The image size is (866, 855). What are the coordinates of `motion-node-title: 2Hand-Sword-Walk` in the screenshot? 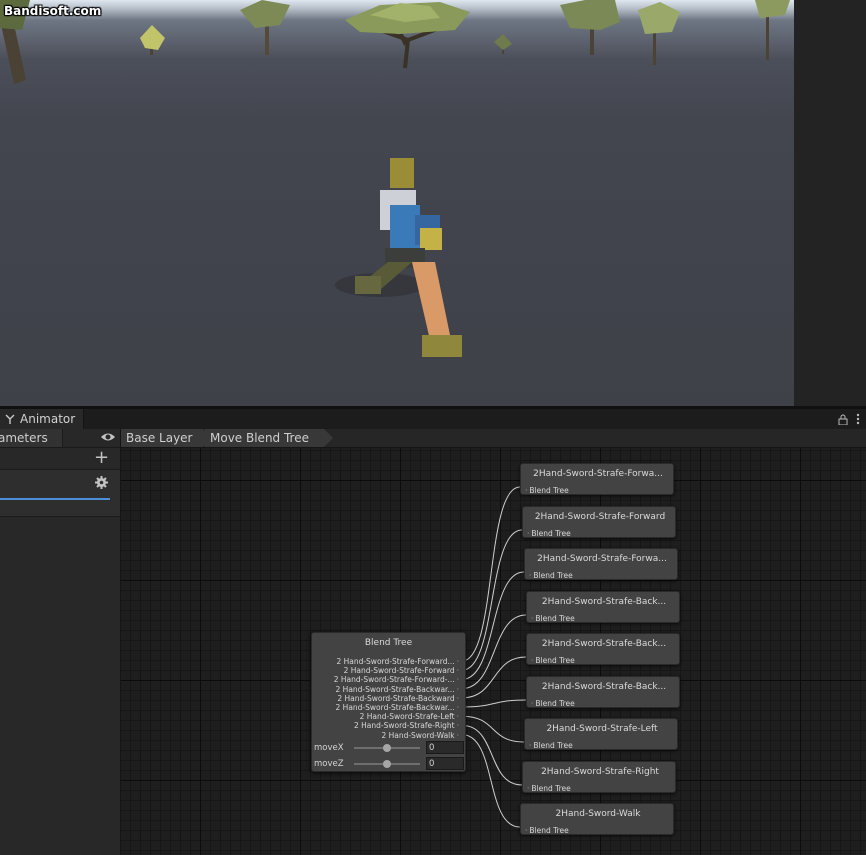 It's located at (598, 814).